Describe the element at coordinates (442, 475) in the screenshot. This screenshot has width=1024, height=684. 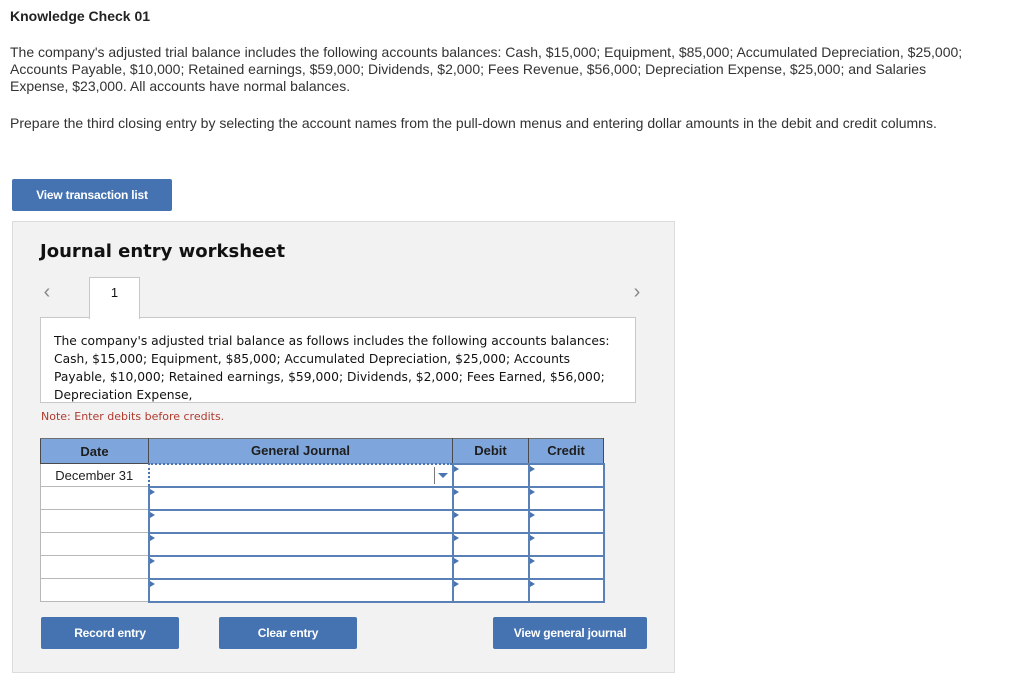
I see `dropdown-arrow-icon` at that location.